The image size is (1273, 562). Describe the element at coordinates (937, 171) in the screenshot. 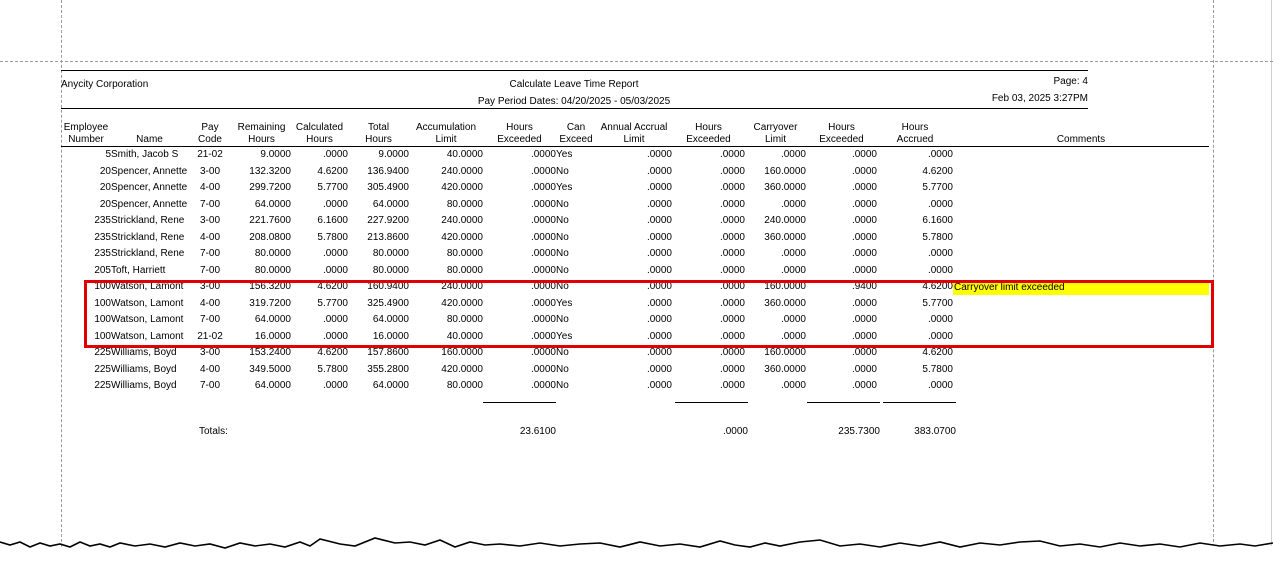

I see `cell-hours-accrued: 4.6200` at that location.